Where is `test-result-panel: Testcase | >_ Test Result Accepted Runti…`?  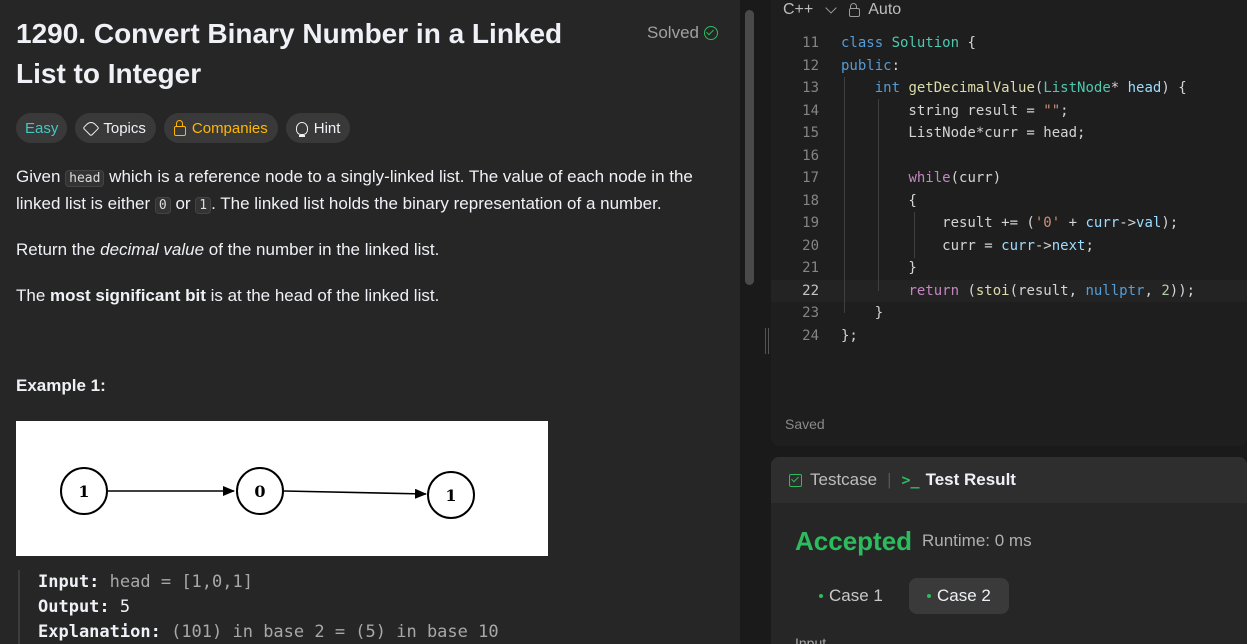
test-result-panel: Testcase | >_ Test Result Accepted Runti… is located at coordinates (1009, 550).